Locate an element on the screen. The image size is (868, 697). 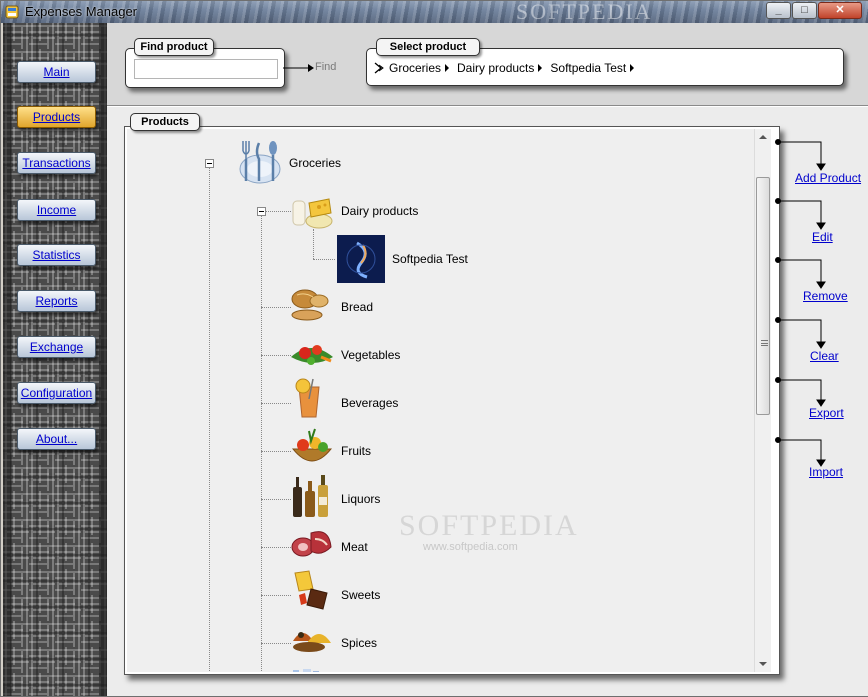
tree-item-beverages: Beverages is located at coordinates (369, 403).